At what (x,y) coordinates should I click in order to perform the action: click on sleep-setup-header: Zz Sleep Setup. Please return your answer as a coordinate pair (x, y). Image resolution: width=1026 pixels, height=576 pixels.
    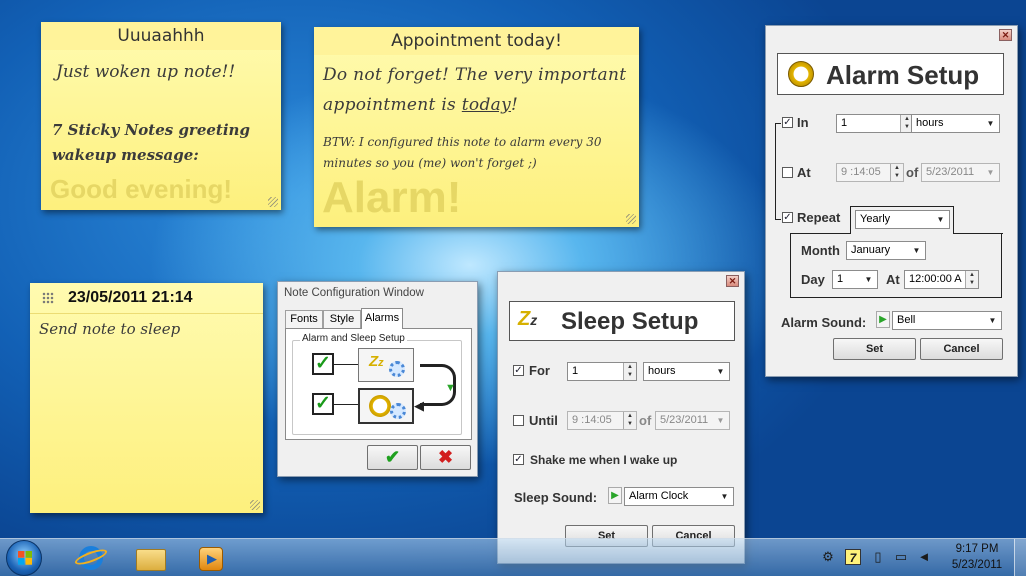
    Looking at the image, I should click on (622, 321).